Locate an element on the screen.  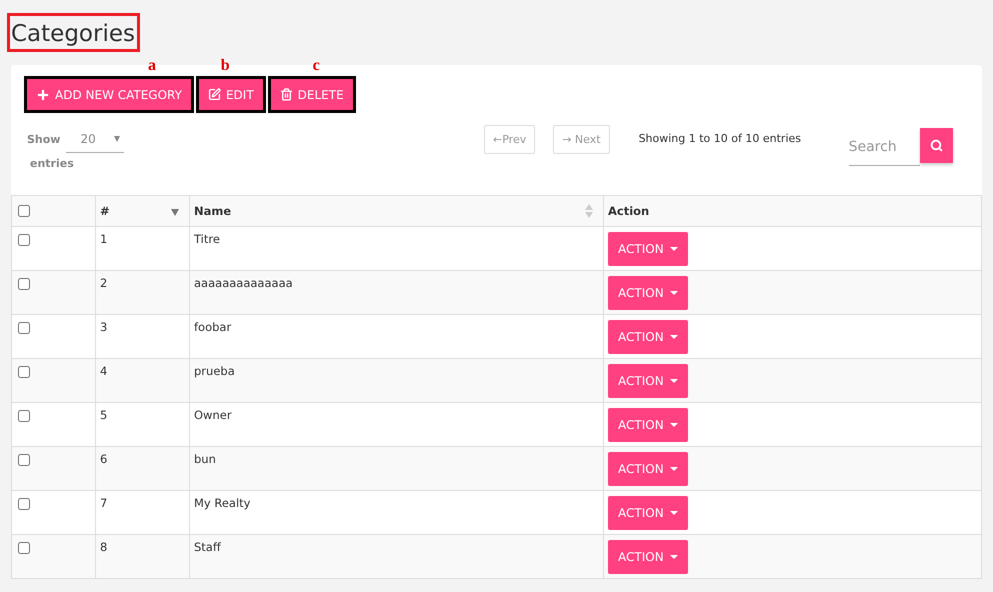
entries-info: Showing 1 to 10 of 10 entries is located at coordinates (720, 138).